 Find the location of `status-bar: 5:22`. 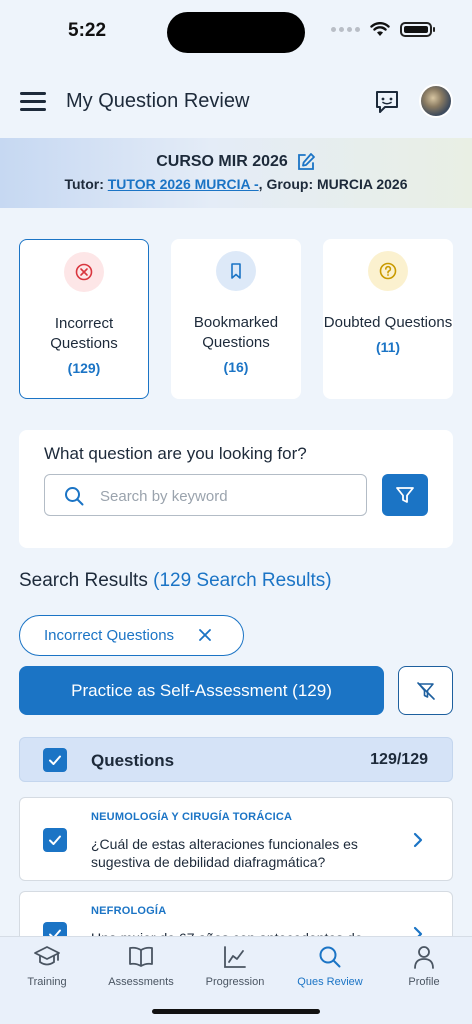

status-bar: 5:22 is located at coordinates (236, 32).